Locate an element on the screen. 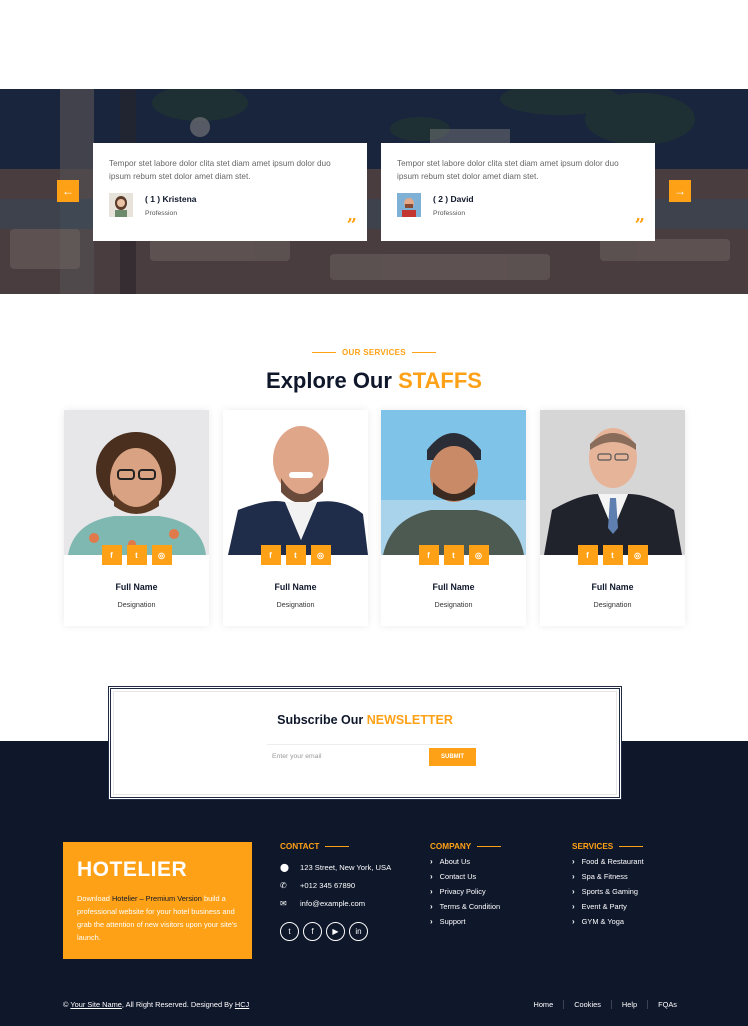 This screenshot has width=748, height=1026. footer-menu-cookies: Cookies is located at coordinates (588, 1004).